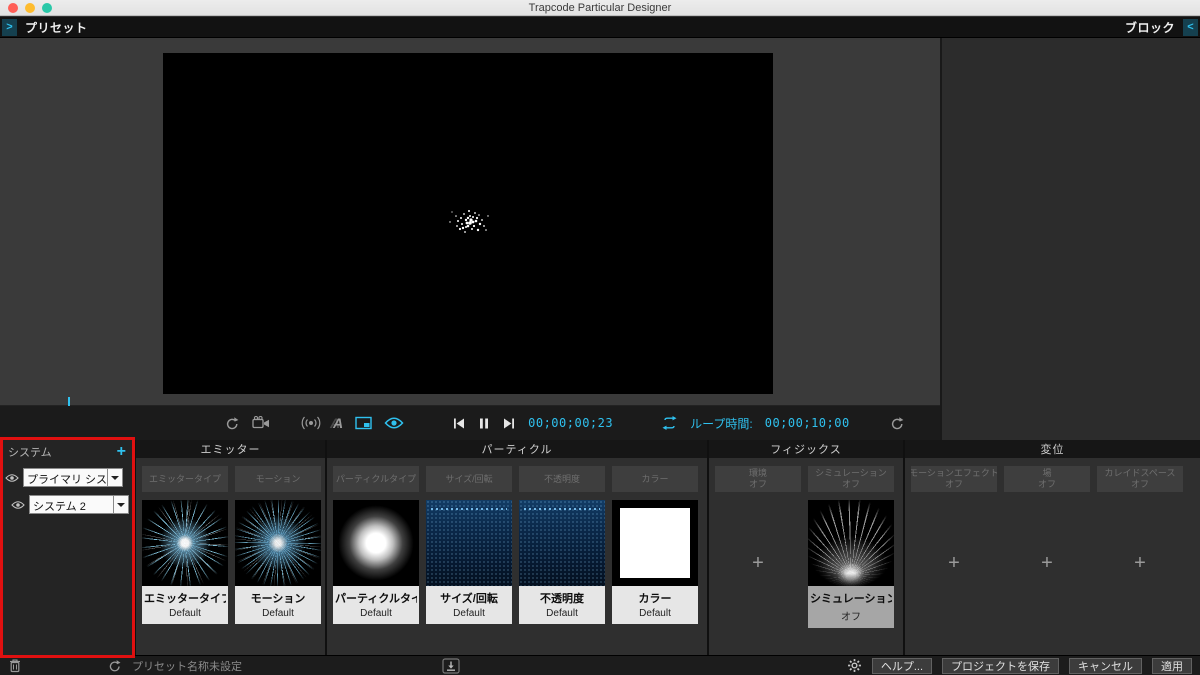 The width and height of the screenshot is (1200, 675). I want to click on preview-visibility-eye-icon, so click(394, 423).